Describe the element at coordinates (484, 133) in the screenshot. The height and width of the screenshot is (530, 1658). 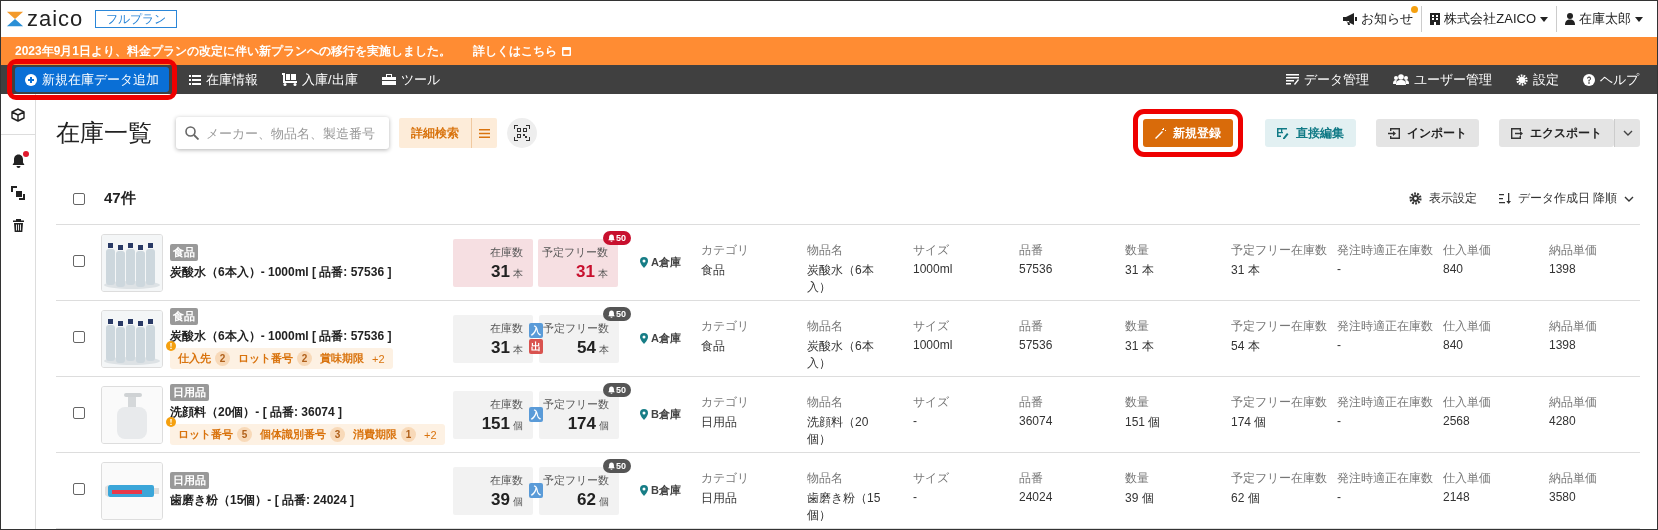
I see `menu-icon` at that location.